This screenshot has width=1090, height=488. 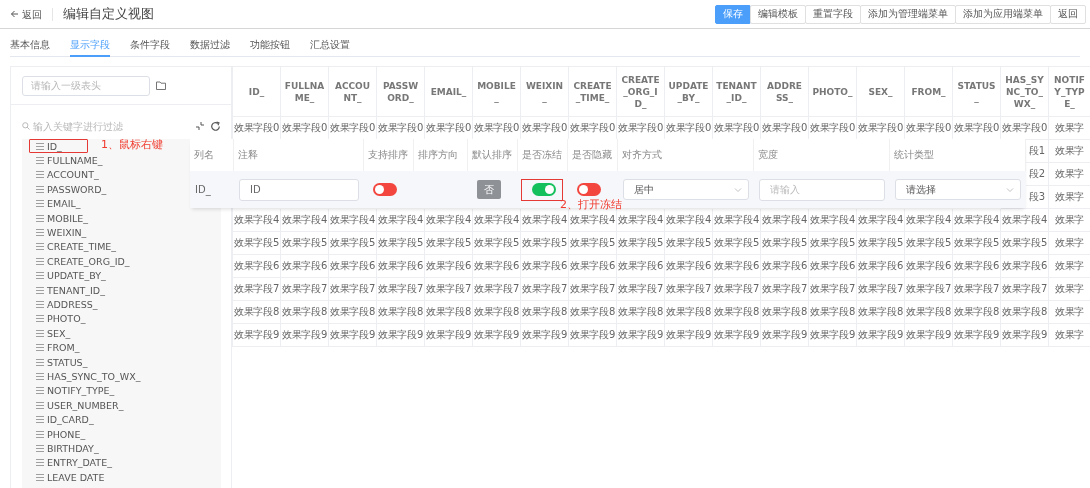 I want to click on tree-item: ID_, so click(x=58, y=146).